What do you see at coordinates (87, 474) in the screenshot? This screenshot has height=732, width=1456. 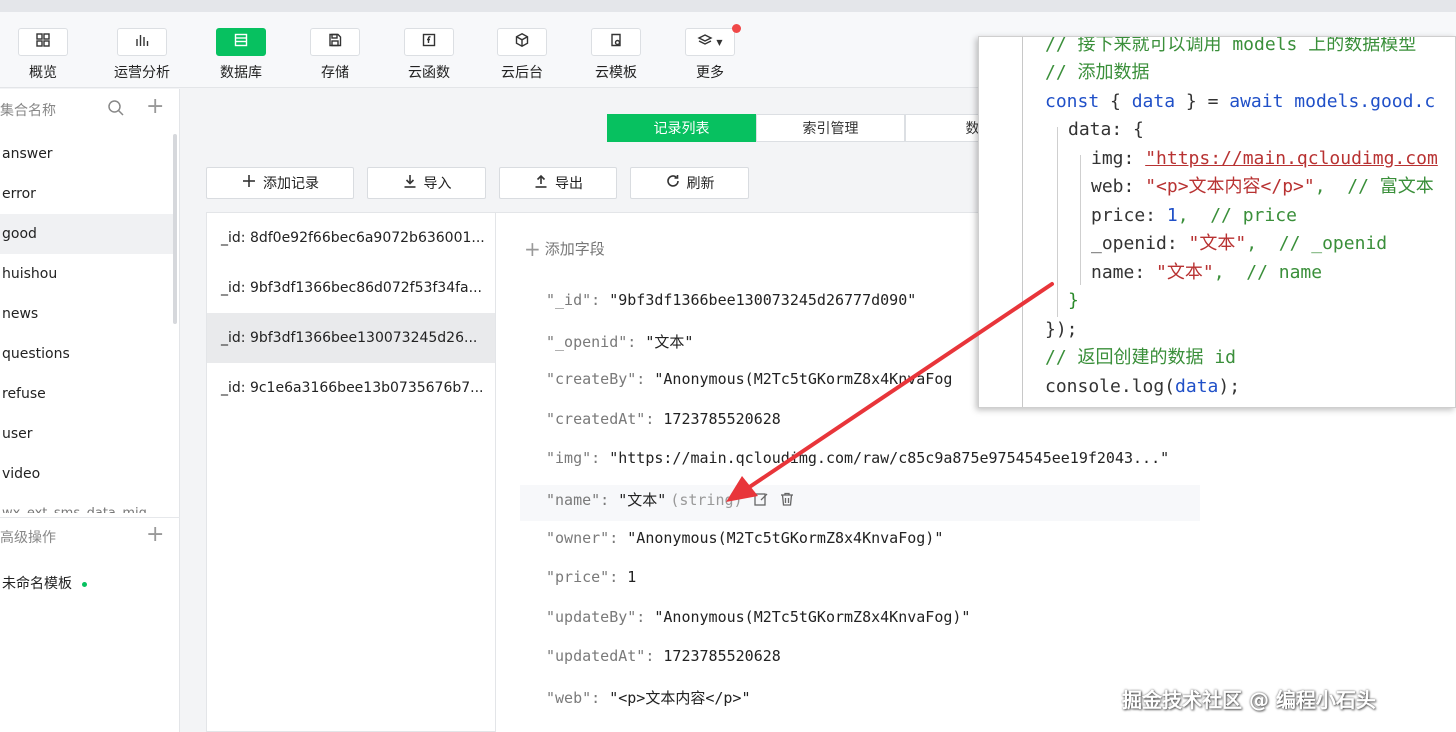 I see `collection-item: video` at bounding box center [87, 474].